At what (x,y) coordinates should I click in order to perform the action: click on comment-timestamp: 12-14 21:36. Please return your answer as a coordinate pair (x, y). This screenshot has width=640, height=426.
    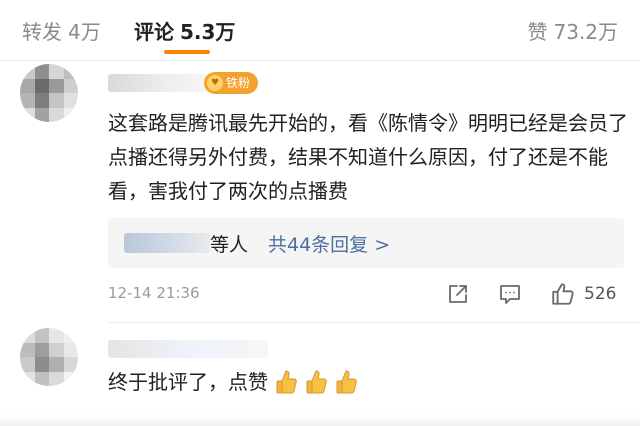
    Looking at the image, I should click on (154, 293).